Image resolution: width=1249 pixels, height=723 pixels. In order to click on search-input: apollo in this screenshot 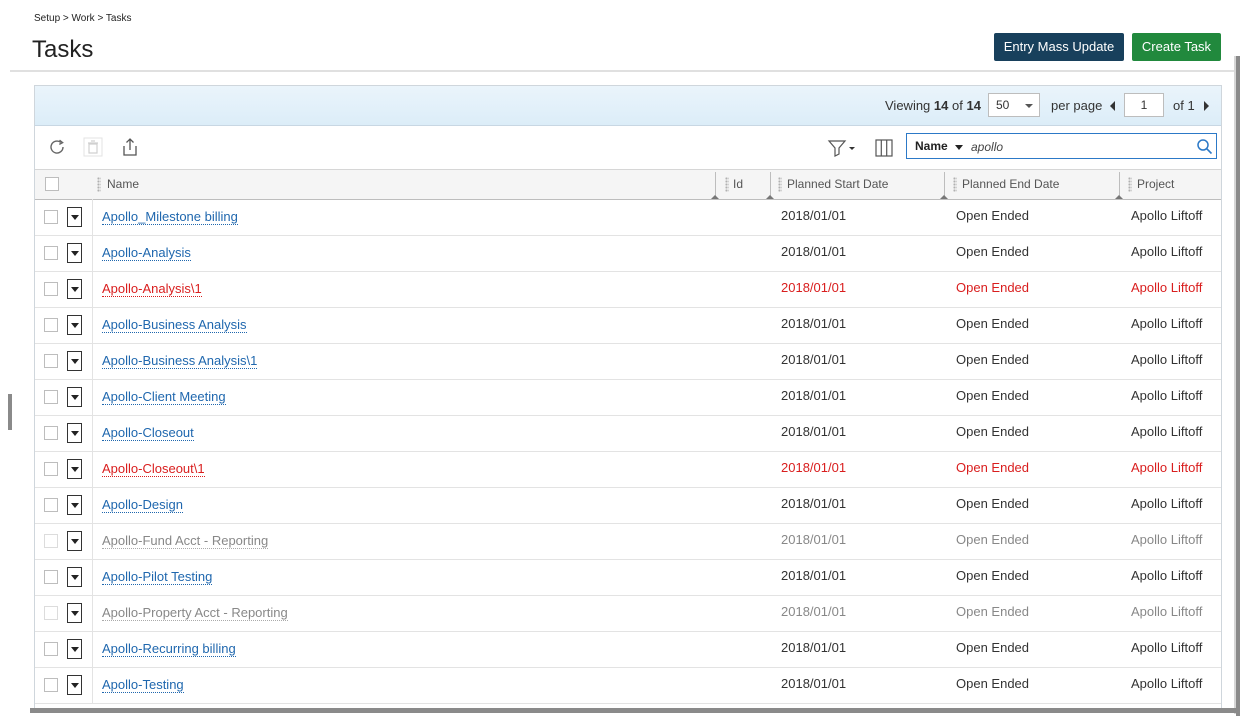, I will do `click(987, 147)`.